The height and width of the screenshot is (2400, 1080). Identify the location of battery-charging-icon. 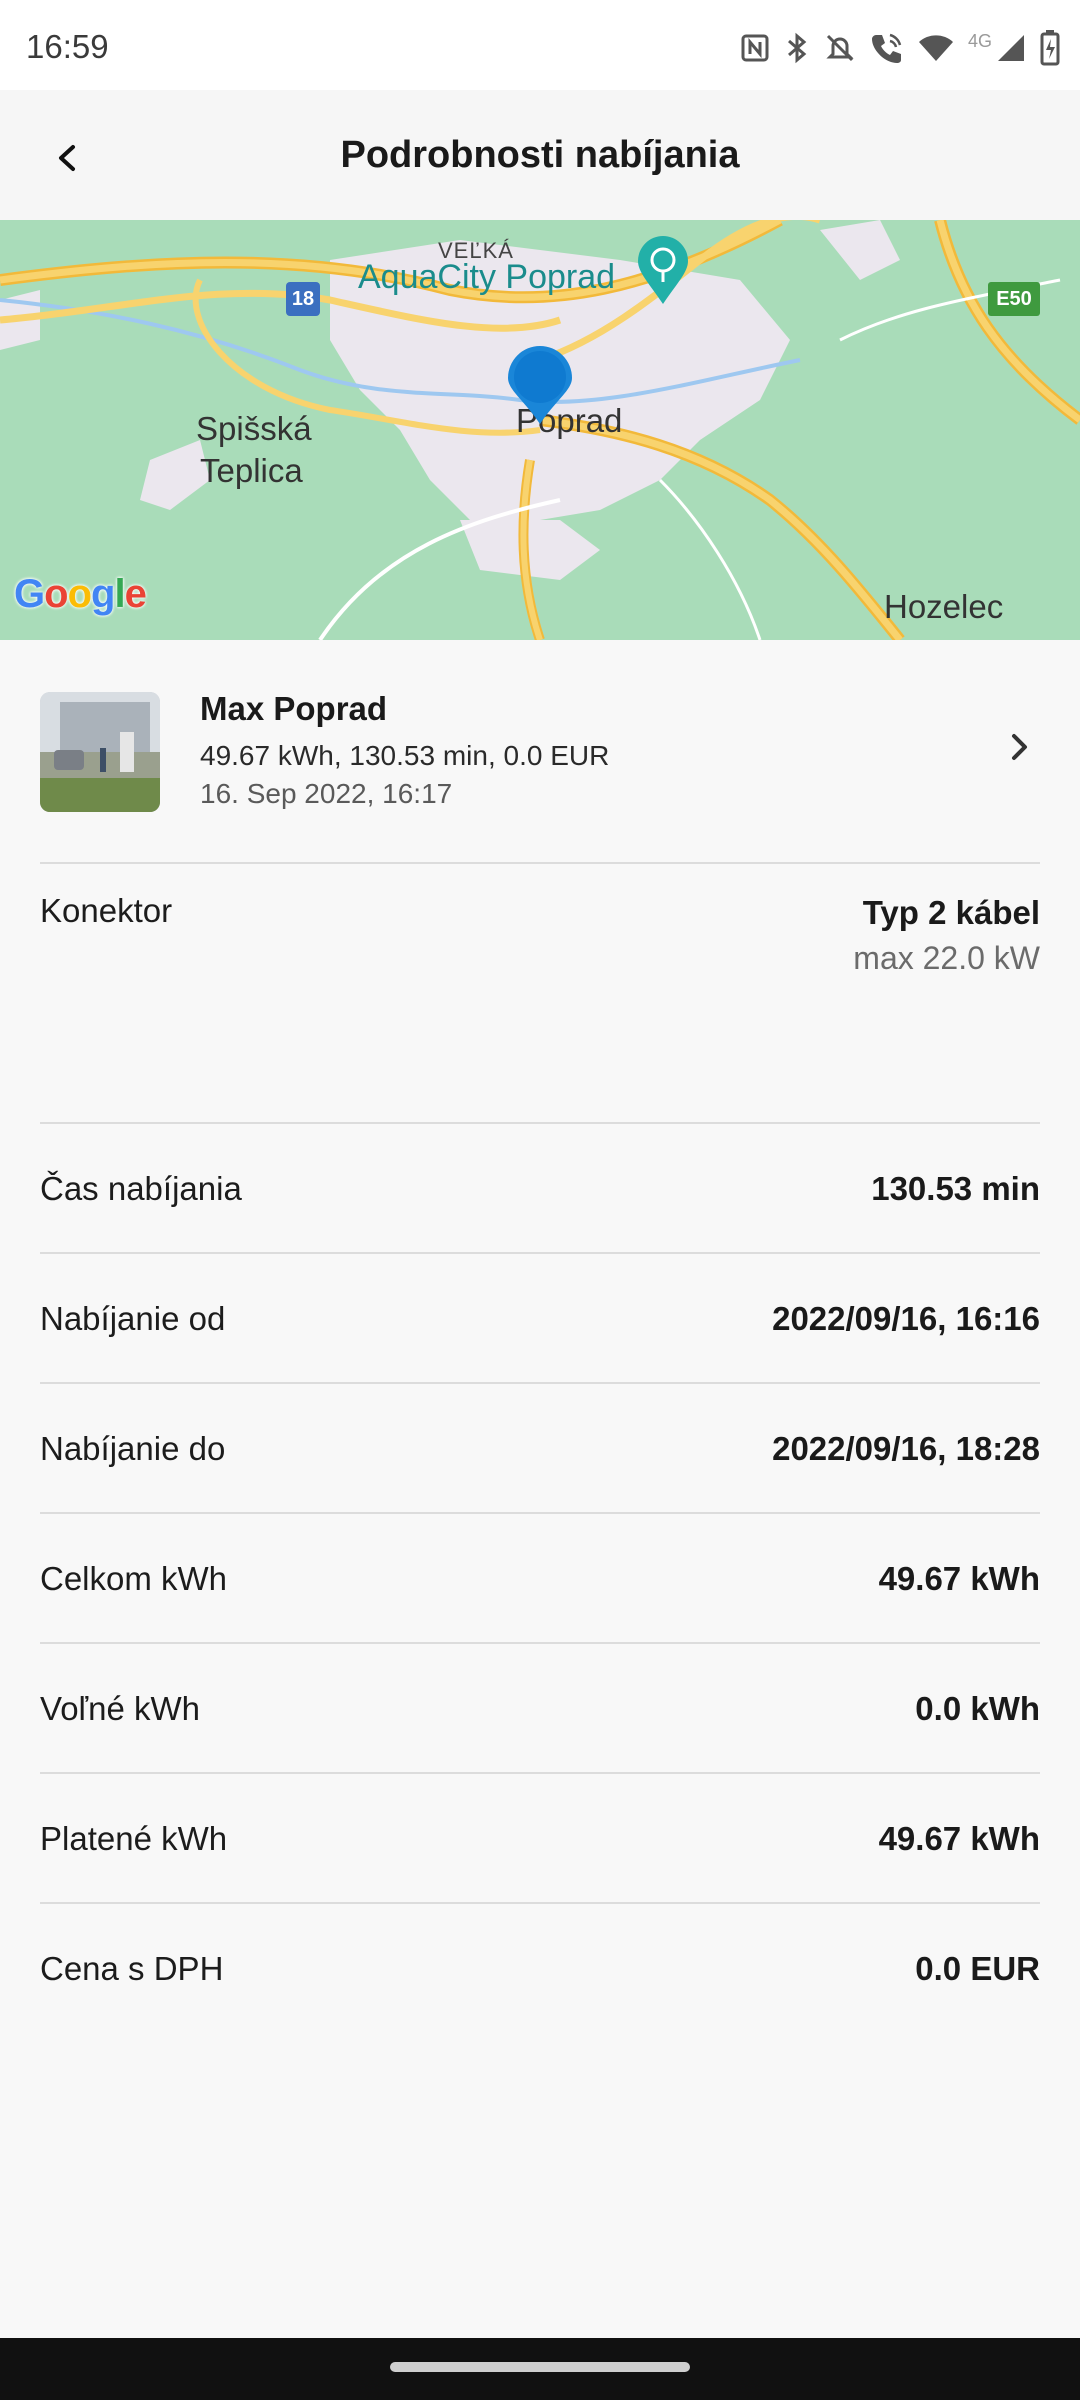
(1050, 48).